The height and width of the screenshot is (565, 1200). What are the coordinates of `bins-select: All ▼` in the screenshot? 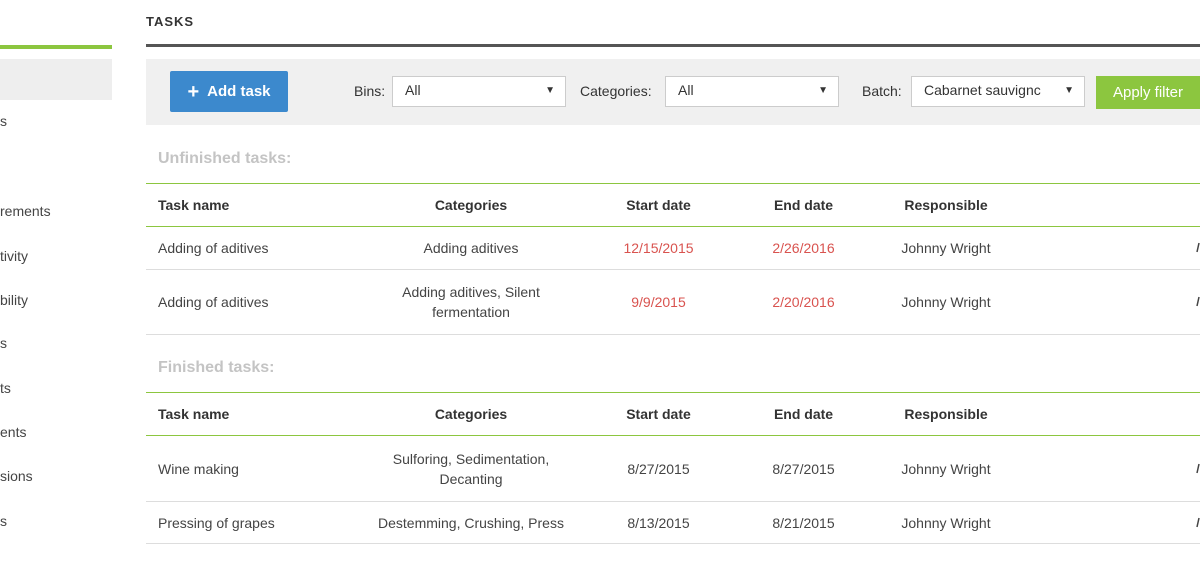 It's located at (479, 91).